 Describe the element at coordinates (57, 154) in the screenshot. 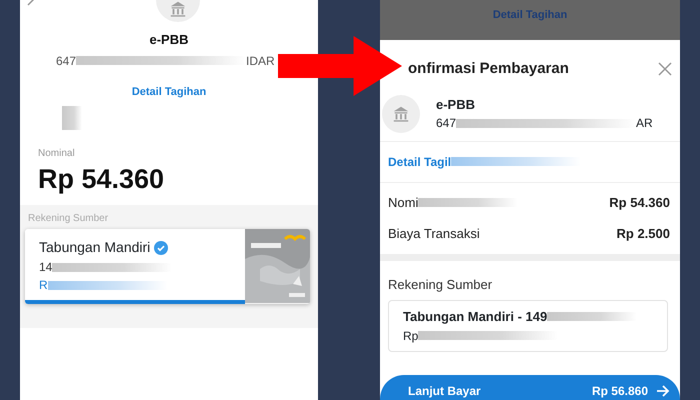

I see `nominal-label: Nominal` at that location.